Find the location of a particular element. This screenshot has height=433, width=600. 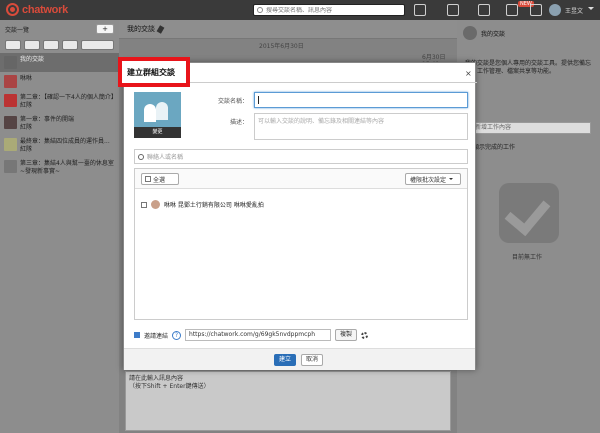

select-all-label: 全選 is located at coordinates (159, 180).